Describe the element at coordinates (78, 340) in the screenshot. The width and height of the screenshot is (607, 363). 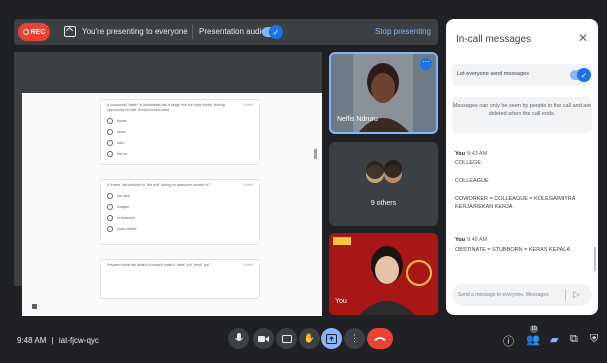
I see `meeting-code: iat-fjcw-qyc` at that location.